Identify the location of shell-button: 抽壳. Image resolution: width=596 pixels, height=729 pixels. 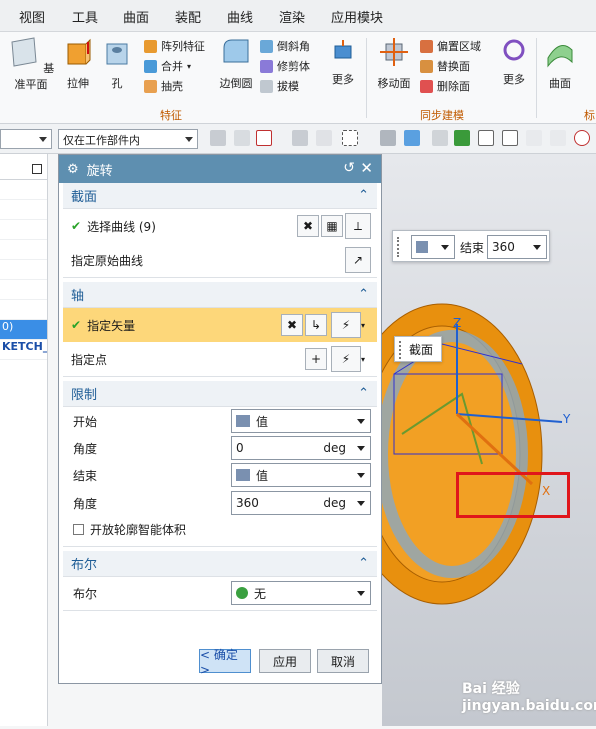
(163, 86).